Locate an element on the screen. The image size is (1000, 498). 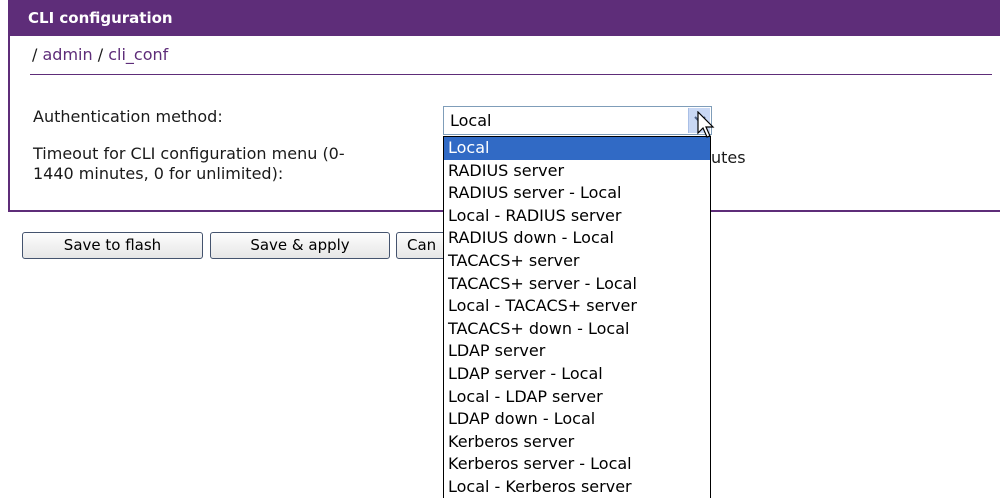
save-to-flash-button: Save to flash is located at coordinates (112, 245).